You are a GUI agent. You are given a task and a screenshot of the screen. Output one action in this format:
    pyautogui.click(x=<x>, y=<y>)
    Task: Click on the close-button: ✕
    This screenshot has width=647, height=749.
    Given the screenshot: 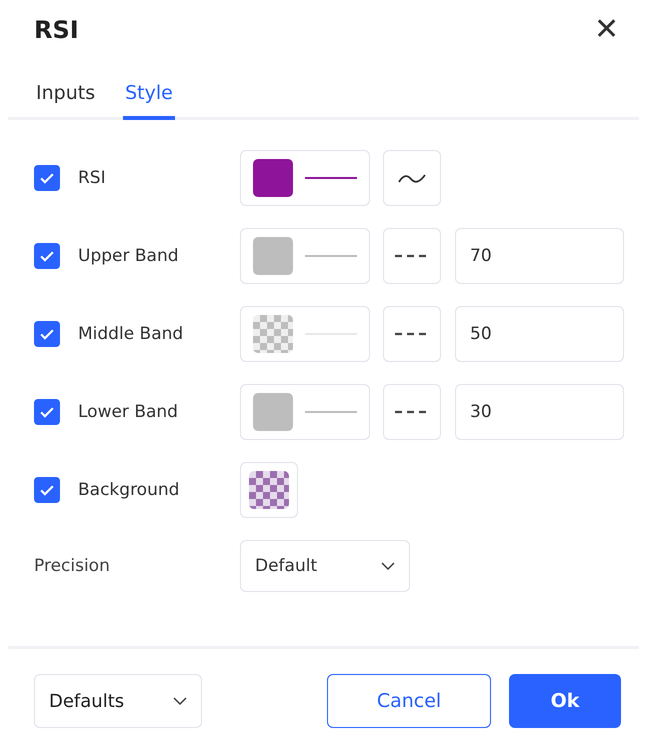 What is the action you would take?
    pyautogui.click(x=606, y=30)
    